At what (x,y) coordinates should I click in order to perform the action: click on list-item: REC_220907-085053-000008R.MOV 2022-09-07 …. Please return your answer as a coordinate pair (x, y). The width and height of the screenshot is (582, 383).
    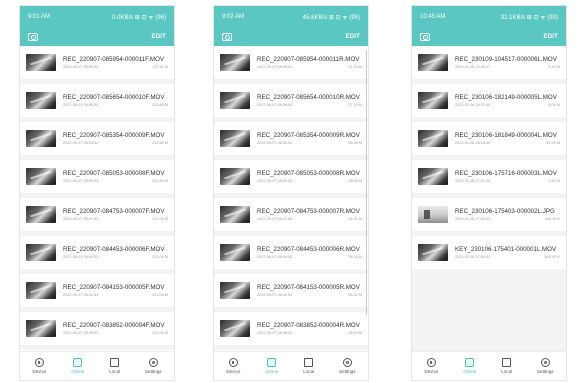
    Looking at the image, I should click on (291, 176).